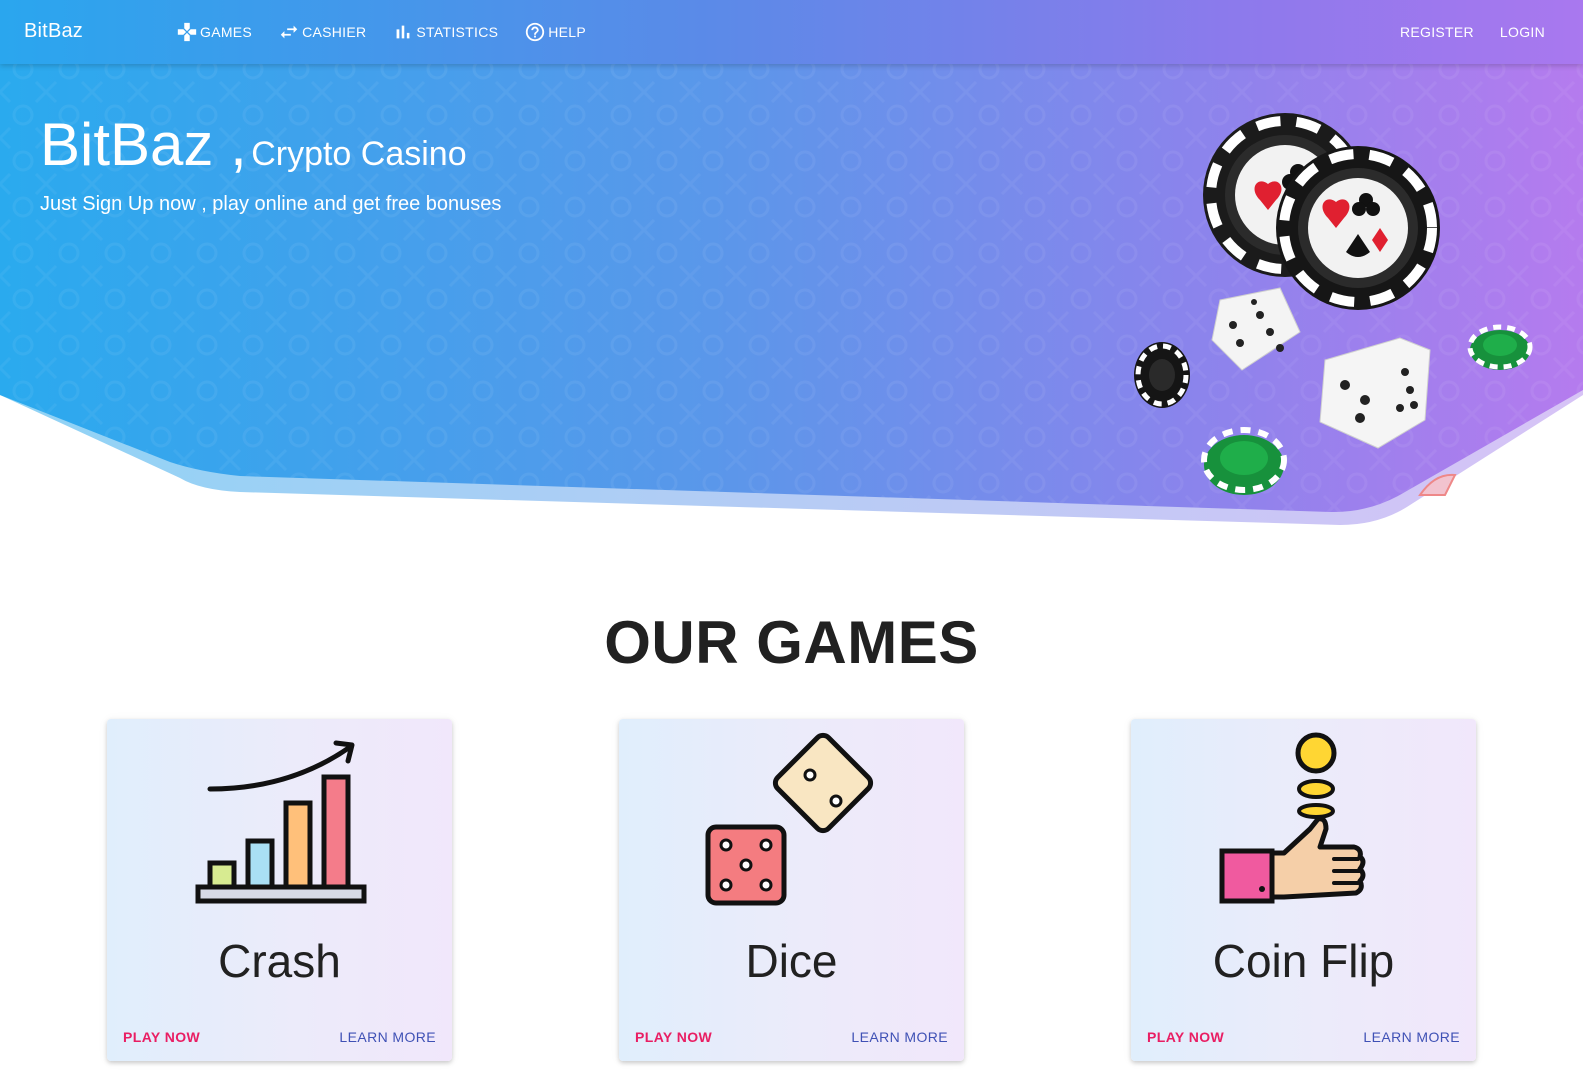 The width and height of the screenshot is (1583, 1077). What do you see at coordinates (536, 32) in the screenshot?
I see `help-circle-icon` at bounding box center [536, 32].